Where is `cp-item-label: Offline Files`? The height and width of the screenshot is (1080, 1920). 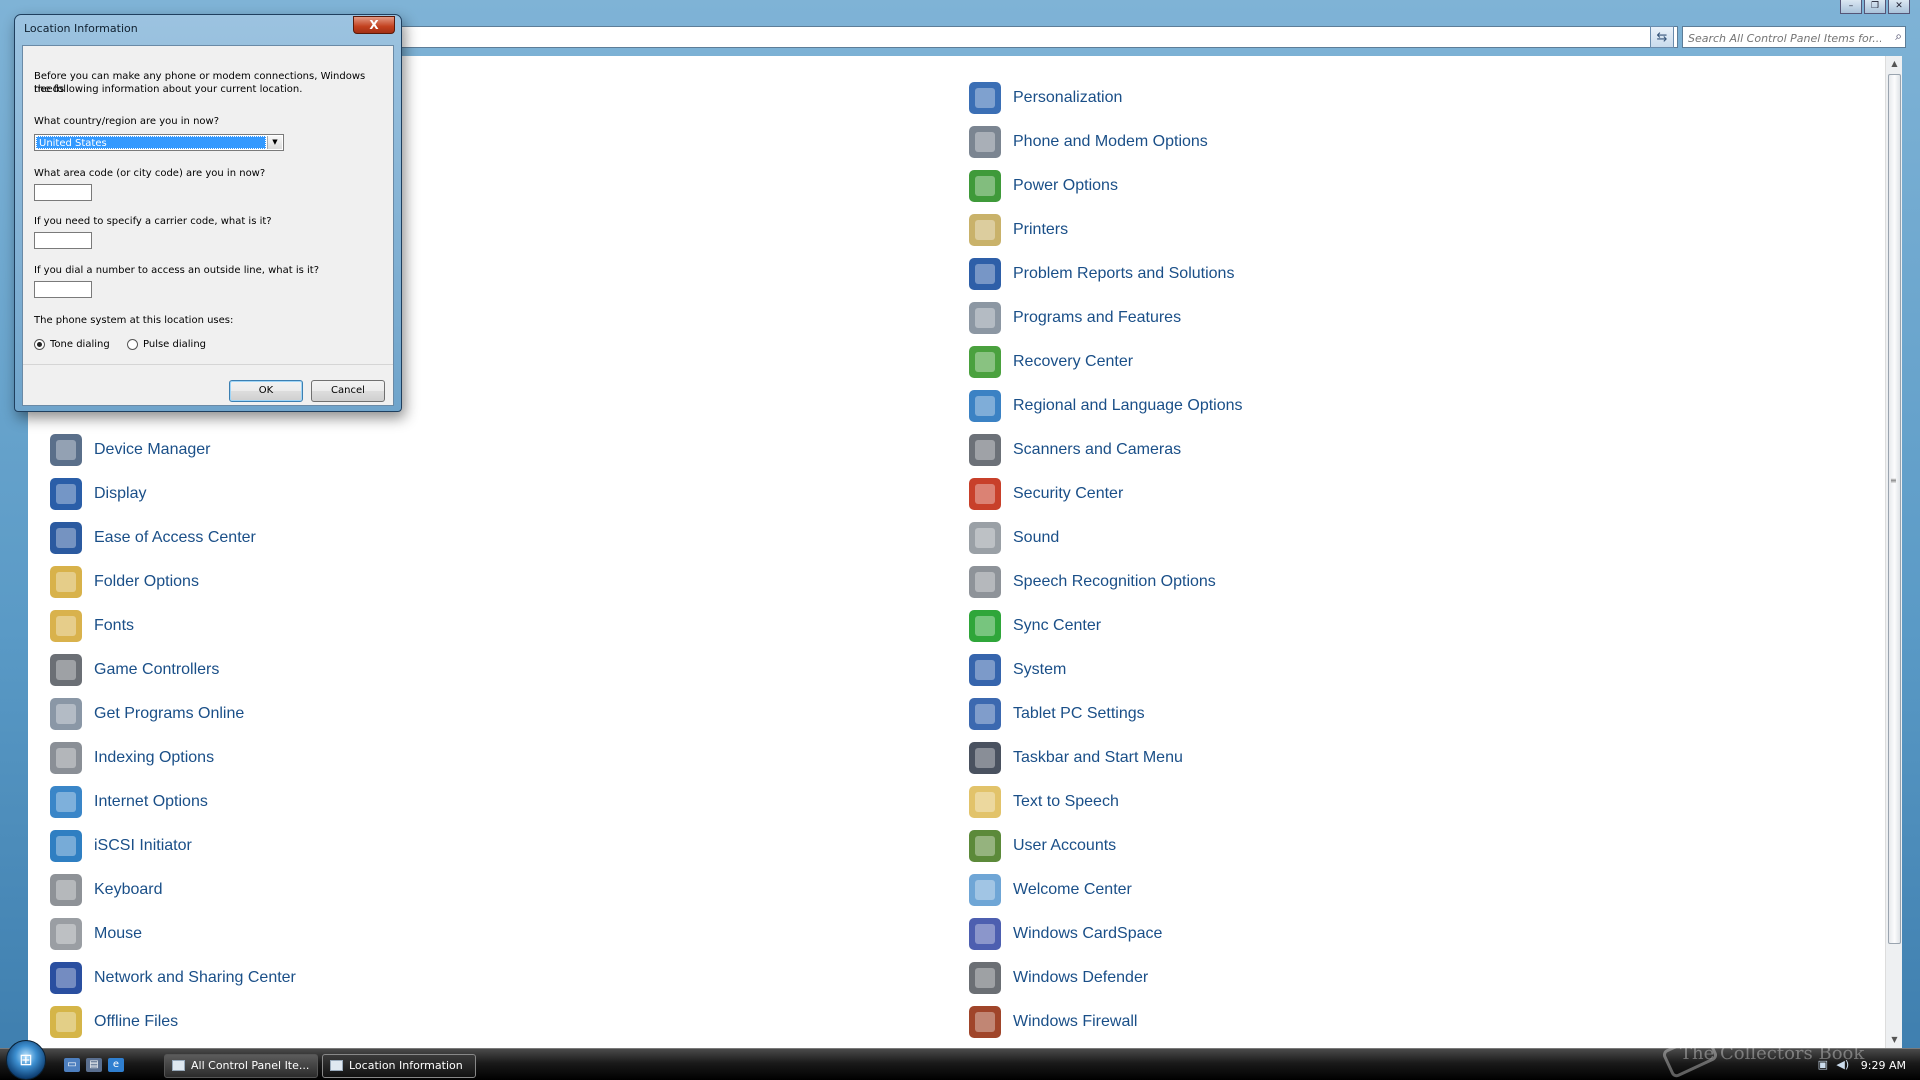 cp-item-label: Offline Files is located at coordinates (136, 1022).